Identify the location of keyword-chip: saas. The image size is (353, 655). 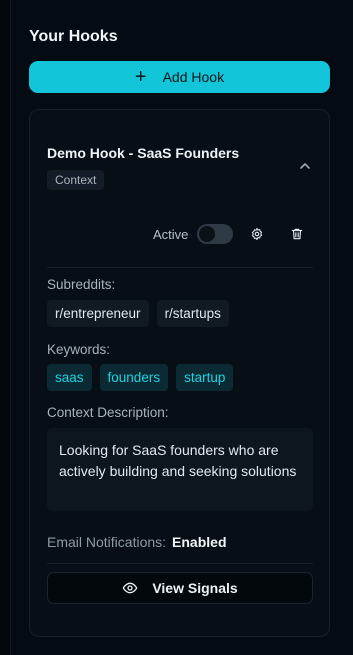
(69, 377).